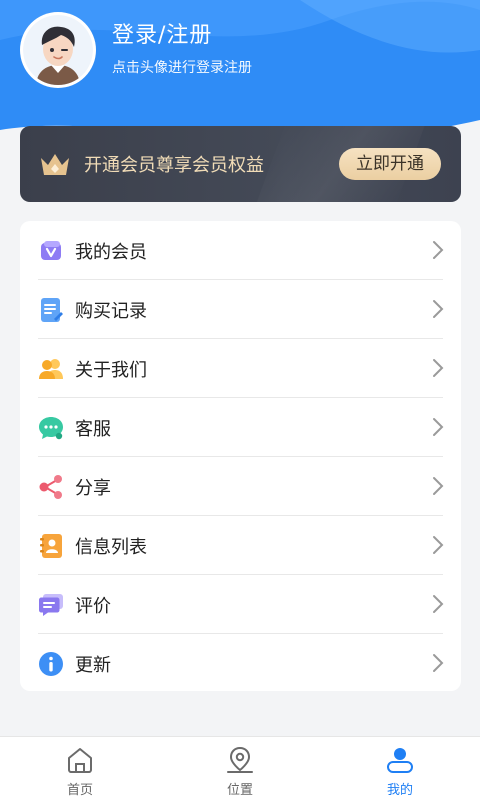 This screenshot has height=800, width=480. What do you see at coordinates (51, 369) in the screenshot?
I see `users-icon` at bounding box center [51, 369].